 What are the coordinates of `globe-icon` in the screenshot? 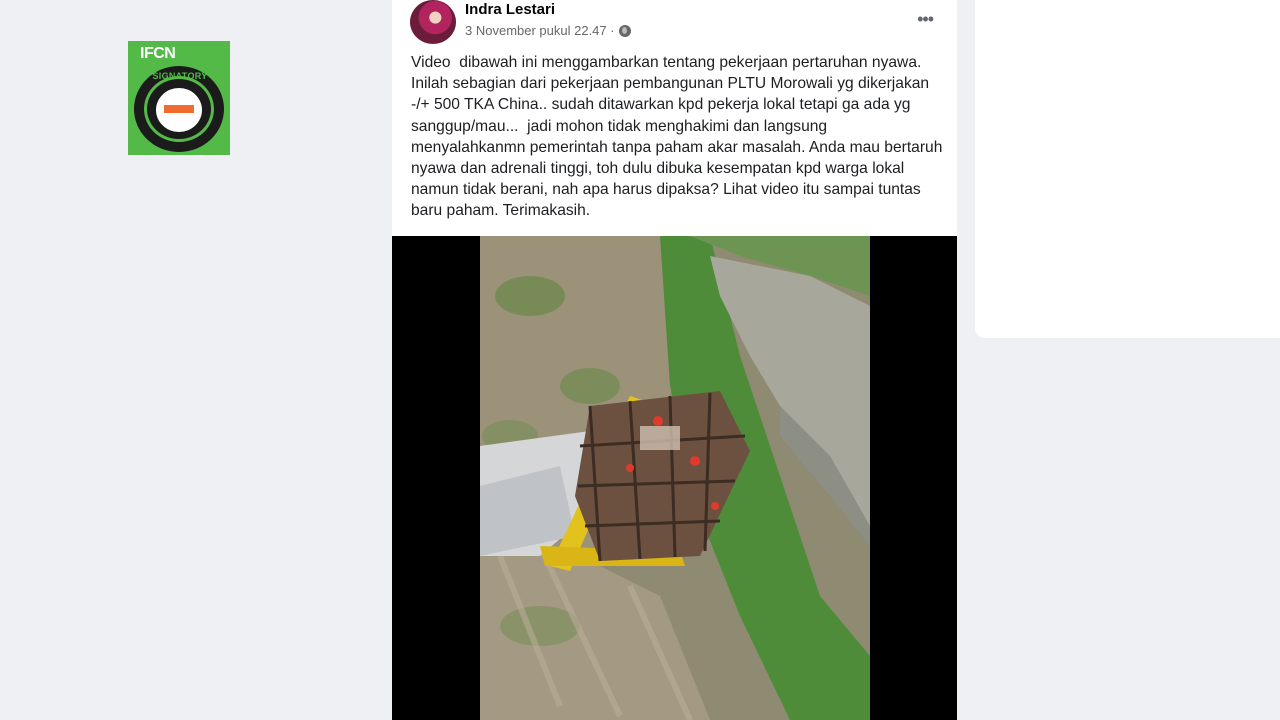 It's located at (624, 30).